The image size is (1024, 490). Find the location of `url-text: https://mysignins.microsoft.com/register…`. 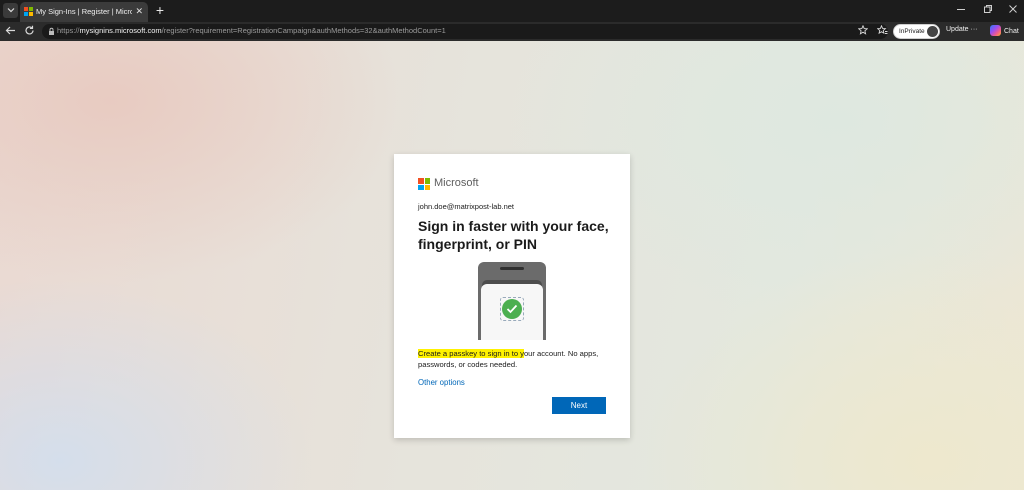

url-text: https://mysignins.microsoft.com/register… is located at coordinates (251, 30).